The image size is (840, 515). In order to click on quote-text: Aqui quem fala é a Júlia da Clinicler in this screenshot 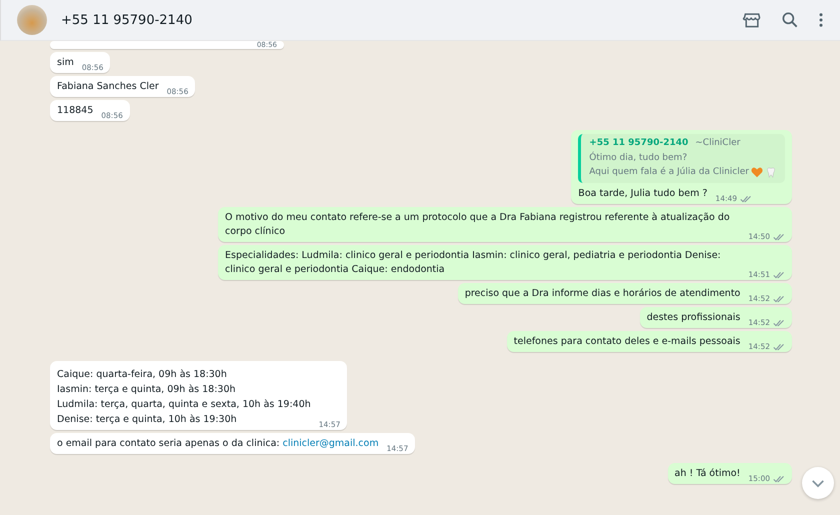, I will do `click(669, 172)`.